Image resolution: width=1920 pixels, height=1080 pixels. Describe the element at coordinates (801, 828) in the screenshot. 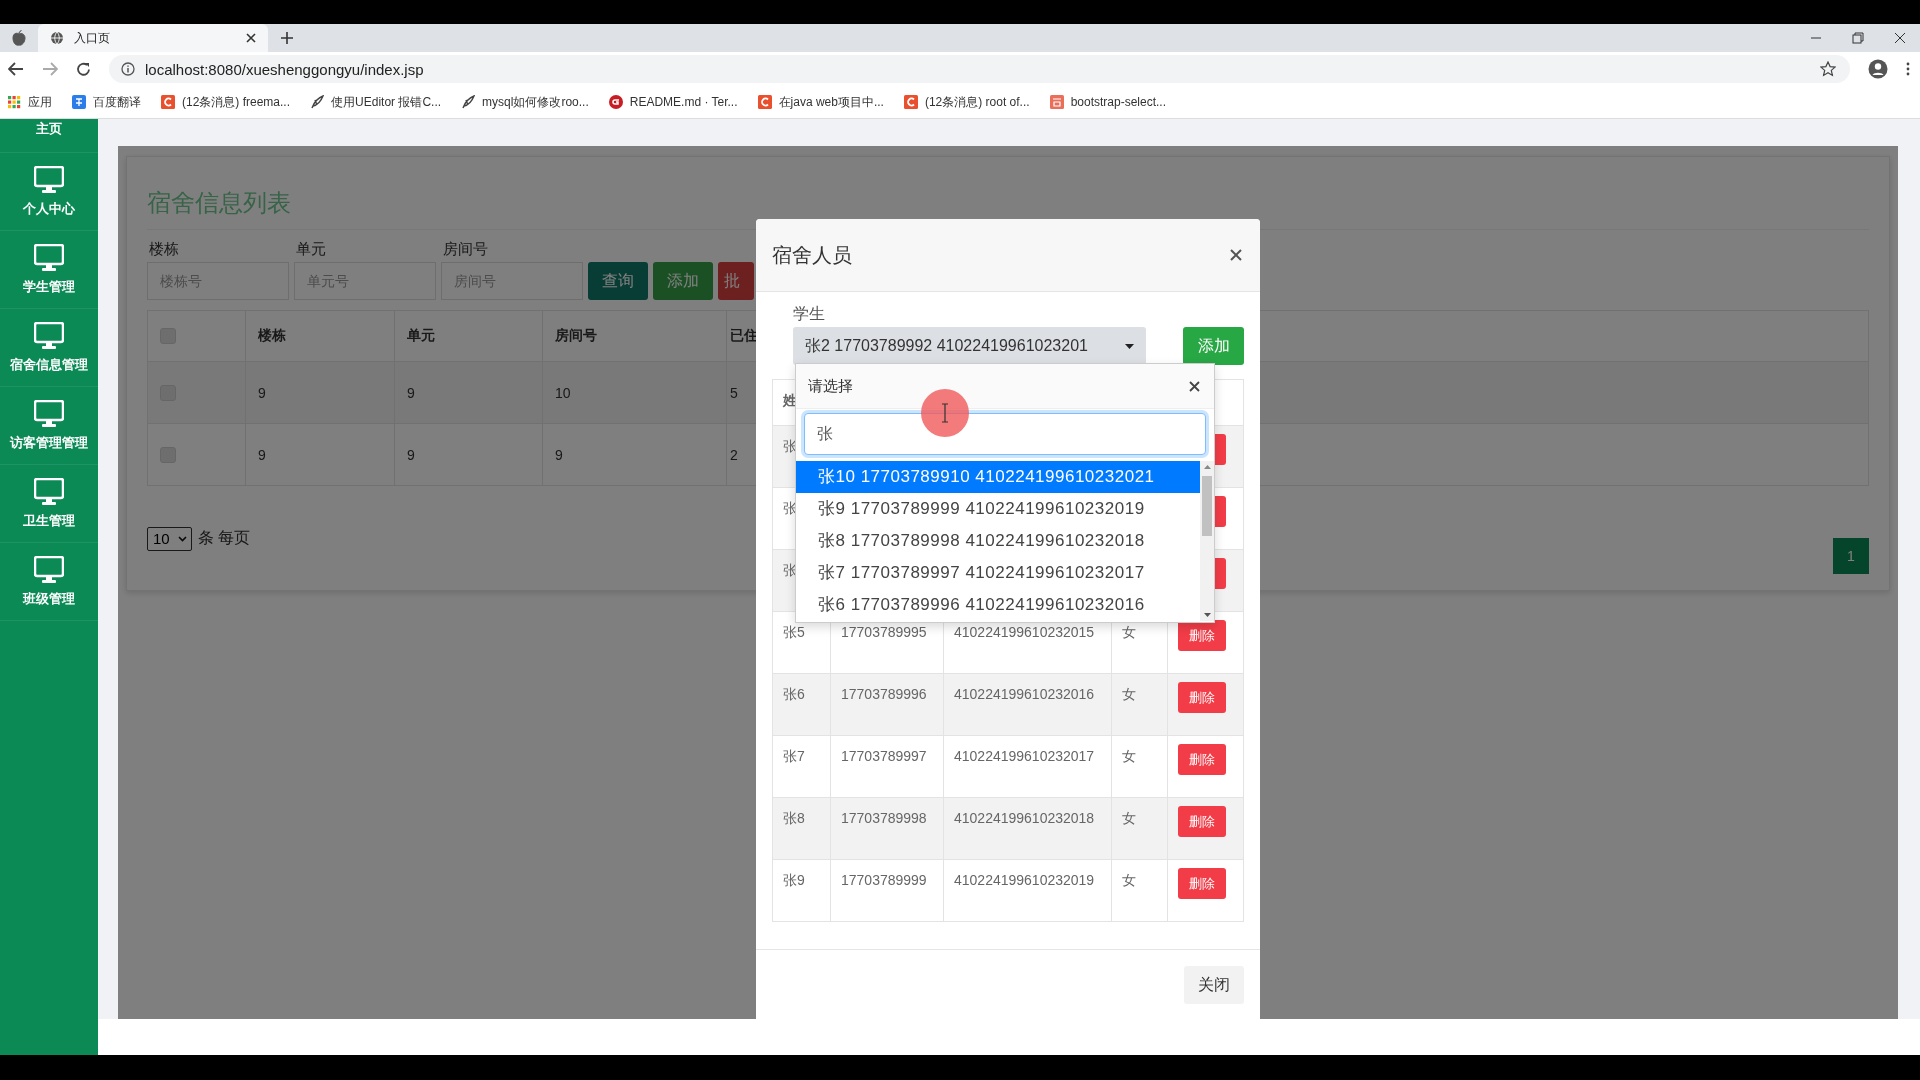

I see `table-cell: 张8` at that location.